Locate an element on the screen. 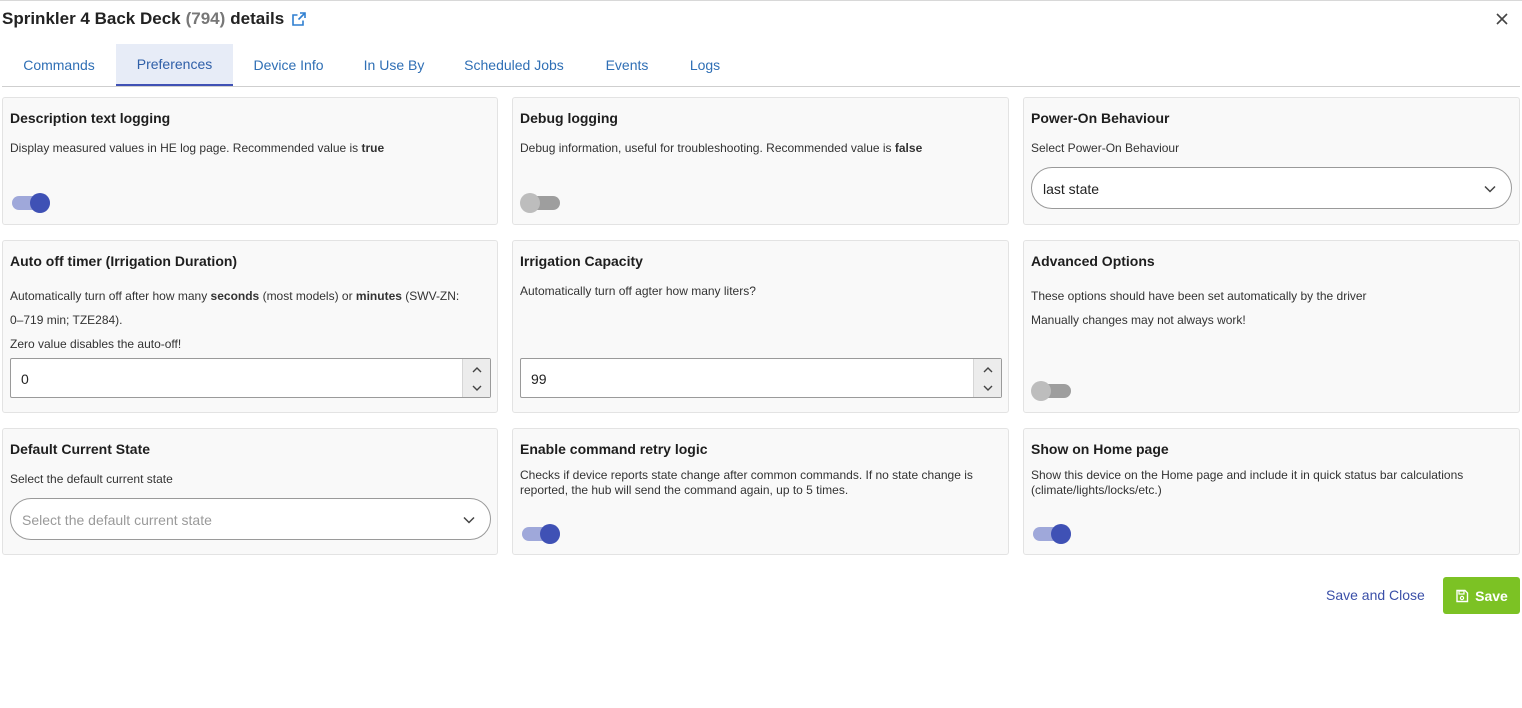  pref-title: Auto off timer (Irrigation Duration) is located at coordinates (124, 261).